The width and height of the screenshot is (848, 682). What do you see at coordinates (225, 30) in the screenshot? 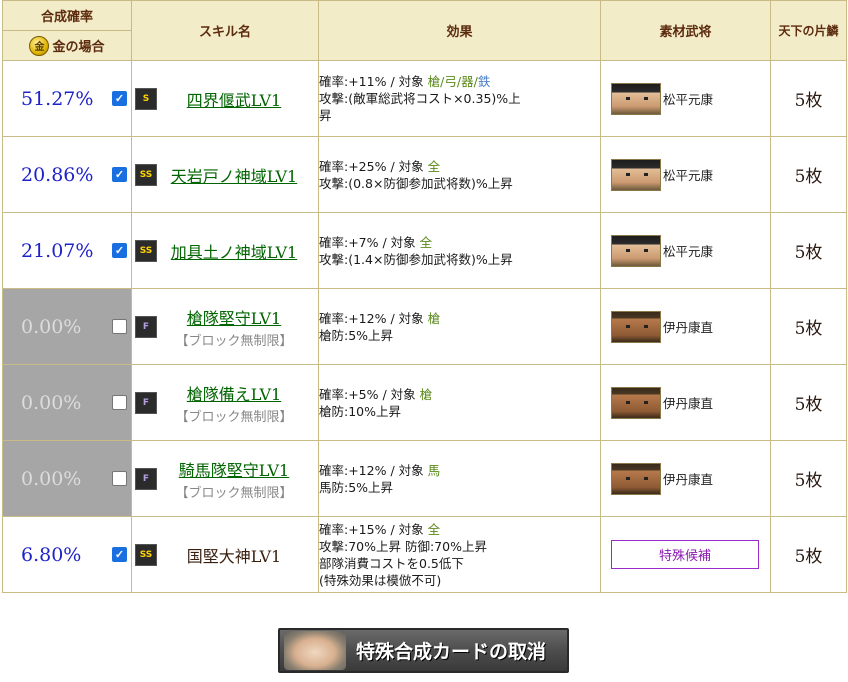
I see `header-skill-name: スキル名` at bounding box center [225, 30].